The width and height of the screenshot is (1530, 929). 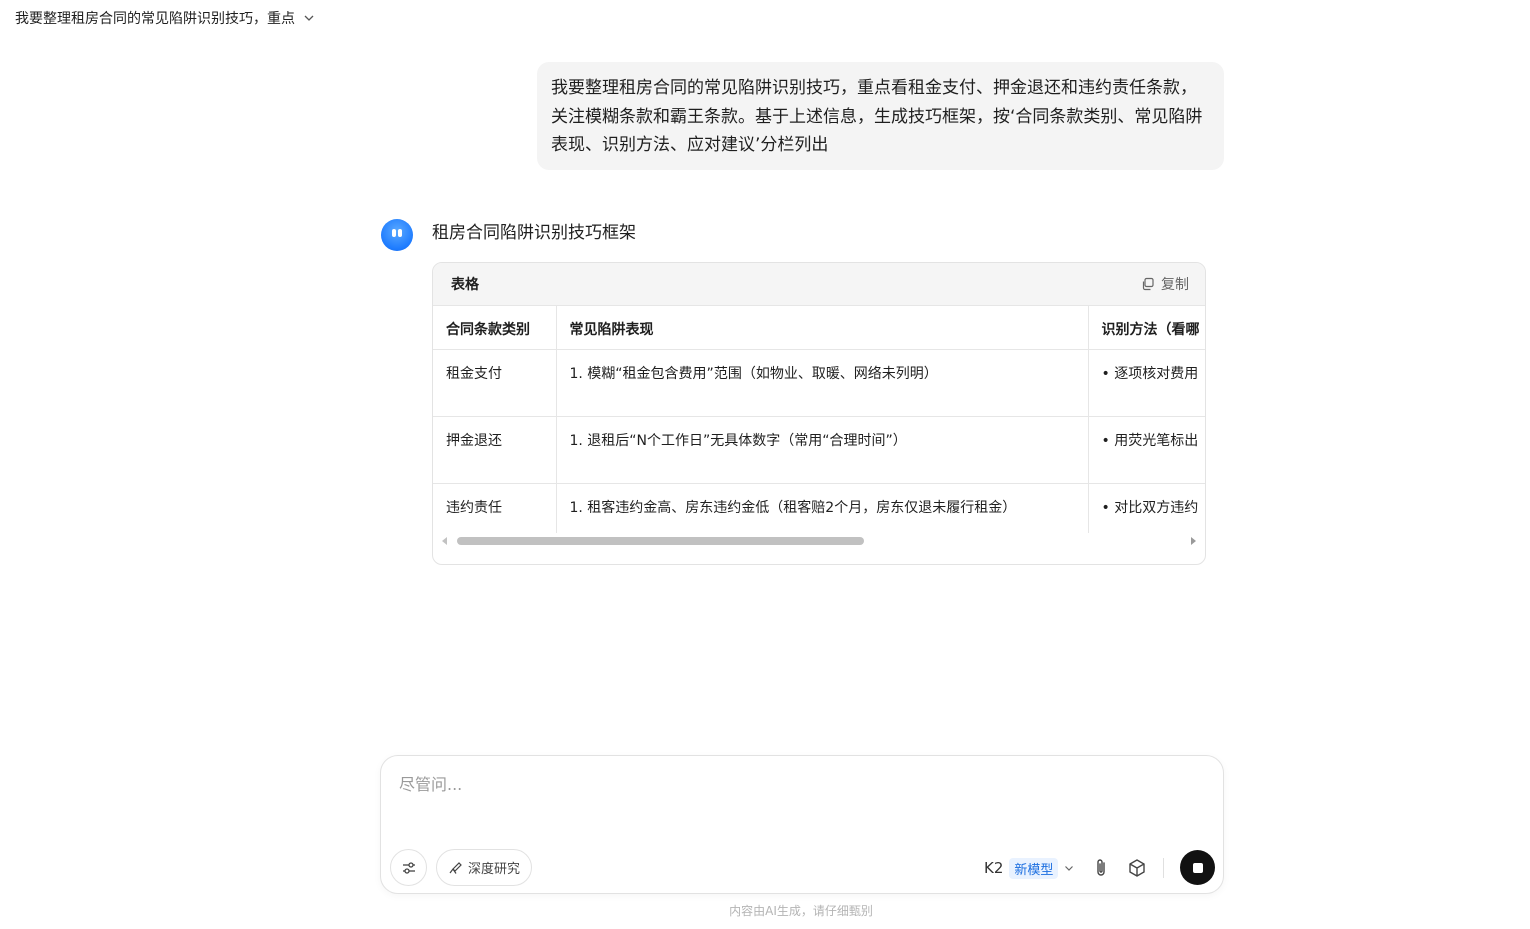 What do you see at coordinates (822, 450) in the screenshot?
I see `table-cell: 1. 退租后“N个工作日”无具体数字（常用“合理时间”）` at bounding box center [822, 450].